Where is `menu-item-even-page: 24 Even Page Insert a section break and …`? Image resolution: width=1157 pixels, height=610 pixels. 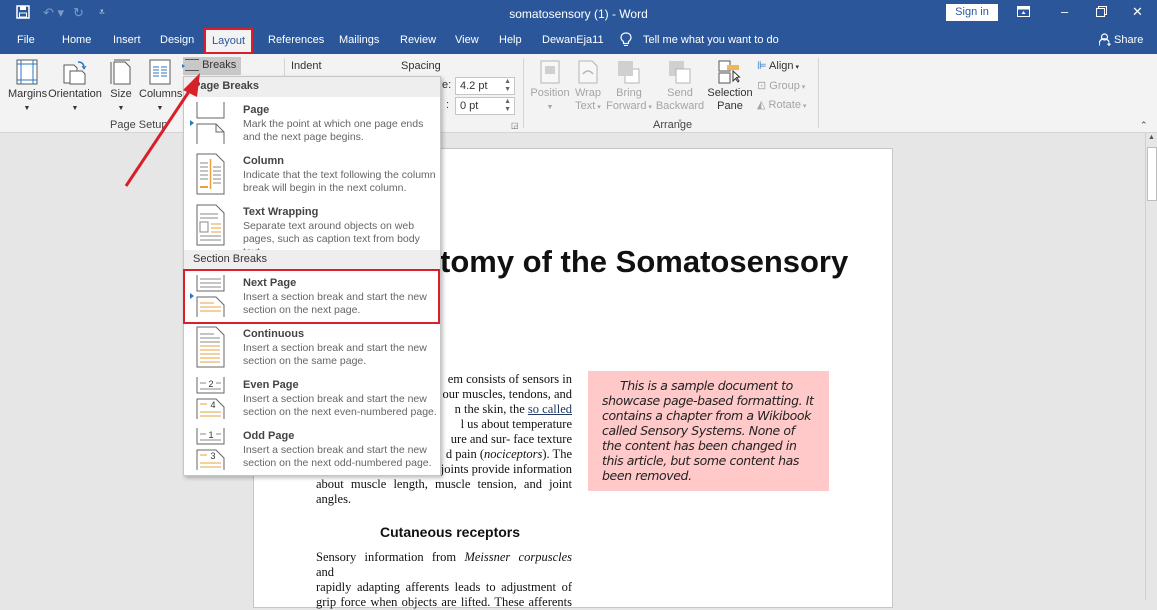 menu-item-even-page: 24 Even Page Insert a section break and … is located at coordinates (312, 398).